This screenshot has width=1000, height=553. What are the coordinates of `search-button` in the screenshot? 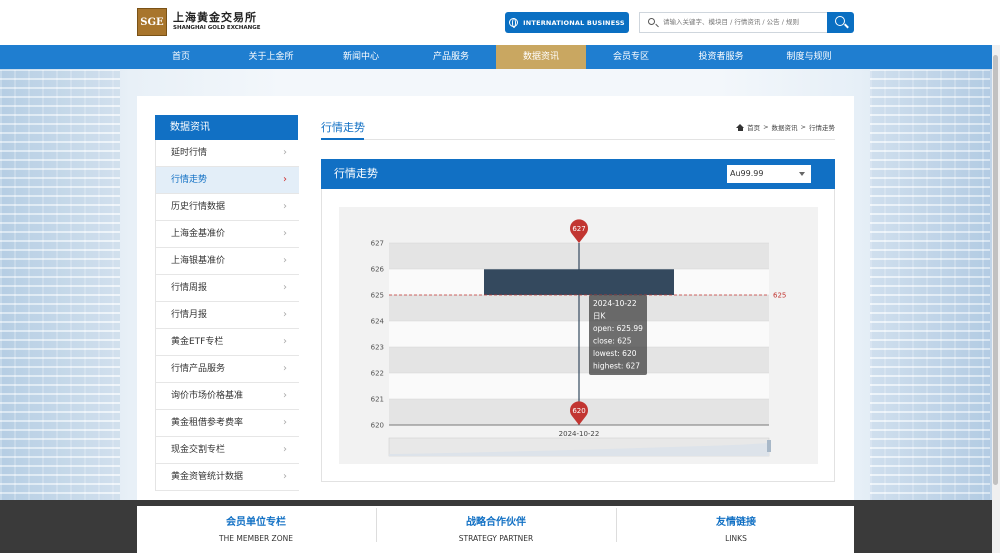 It's located at (840, 22).